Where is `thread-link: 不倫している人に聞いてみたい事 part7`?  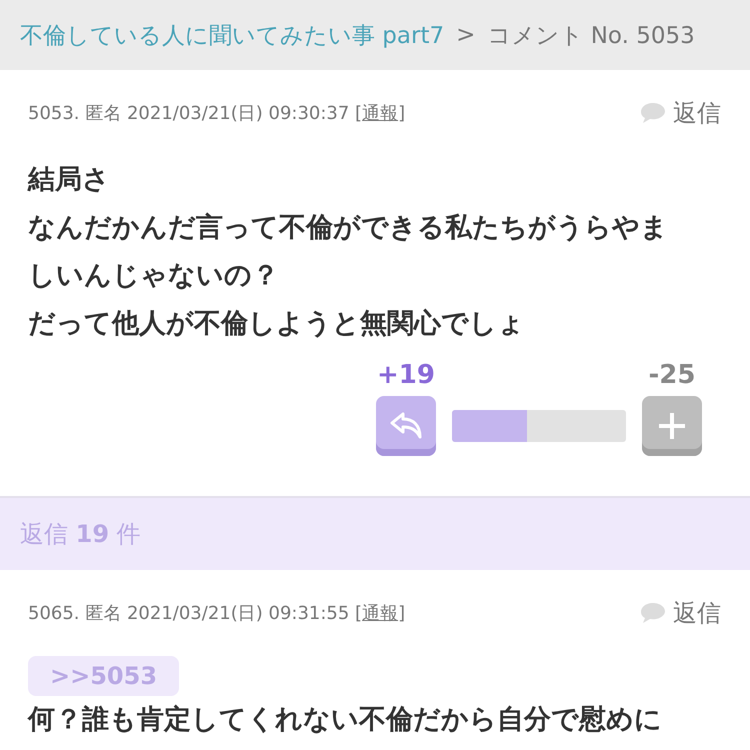
thread-link: 不倫している人に聞いてみたい事 part7 is located at coordinates (232, 35).